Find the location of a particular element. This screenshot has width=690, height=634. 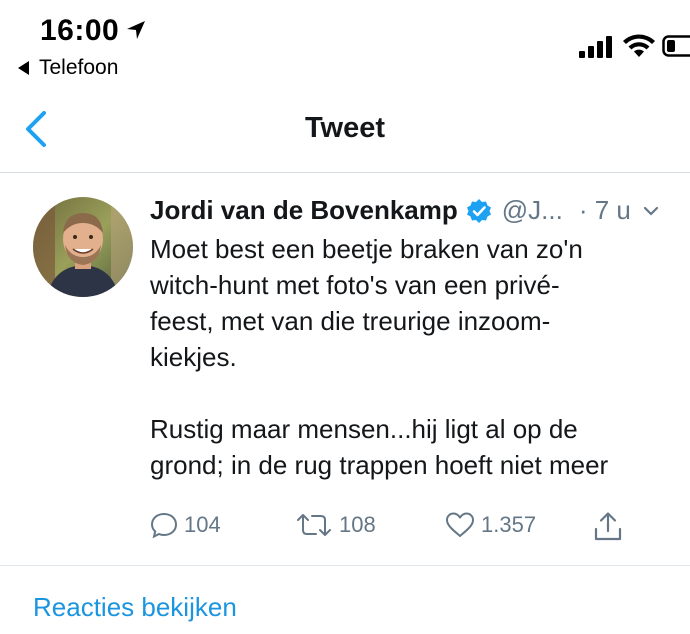

tweet-actions: 104 108 1.357 is located at coordinates (410, 529).